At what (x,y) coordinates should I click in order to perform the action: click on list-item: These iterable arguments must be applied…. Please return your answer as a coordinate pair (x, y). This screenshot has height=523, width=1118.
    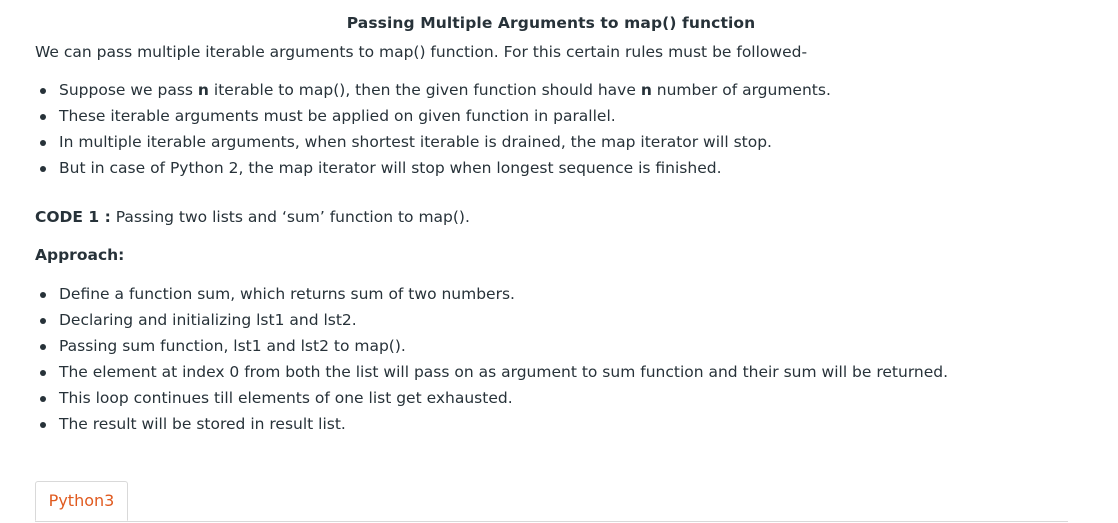
    Looking at the image, I should click on (433, 116).